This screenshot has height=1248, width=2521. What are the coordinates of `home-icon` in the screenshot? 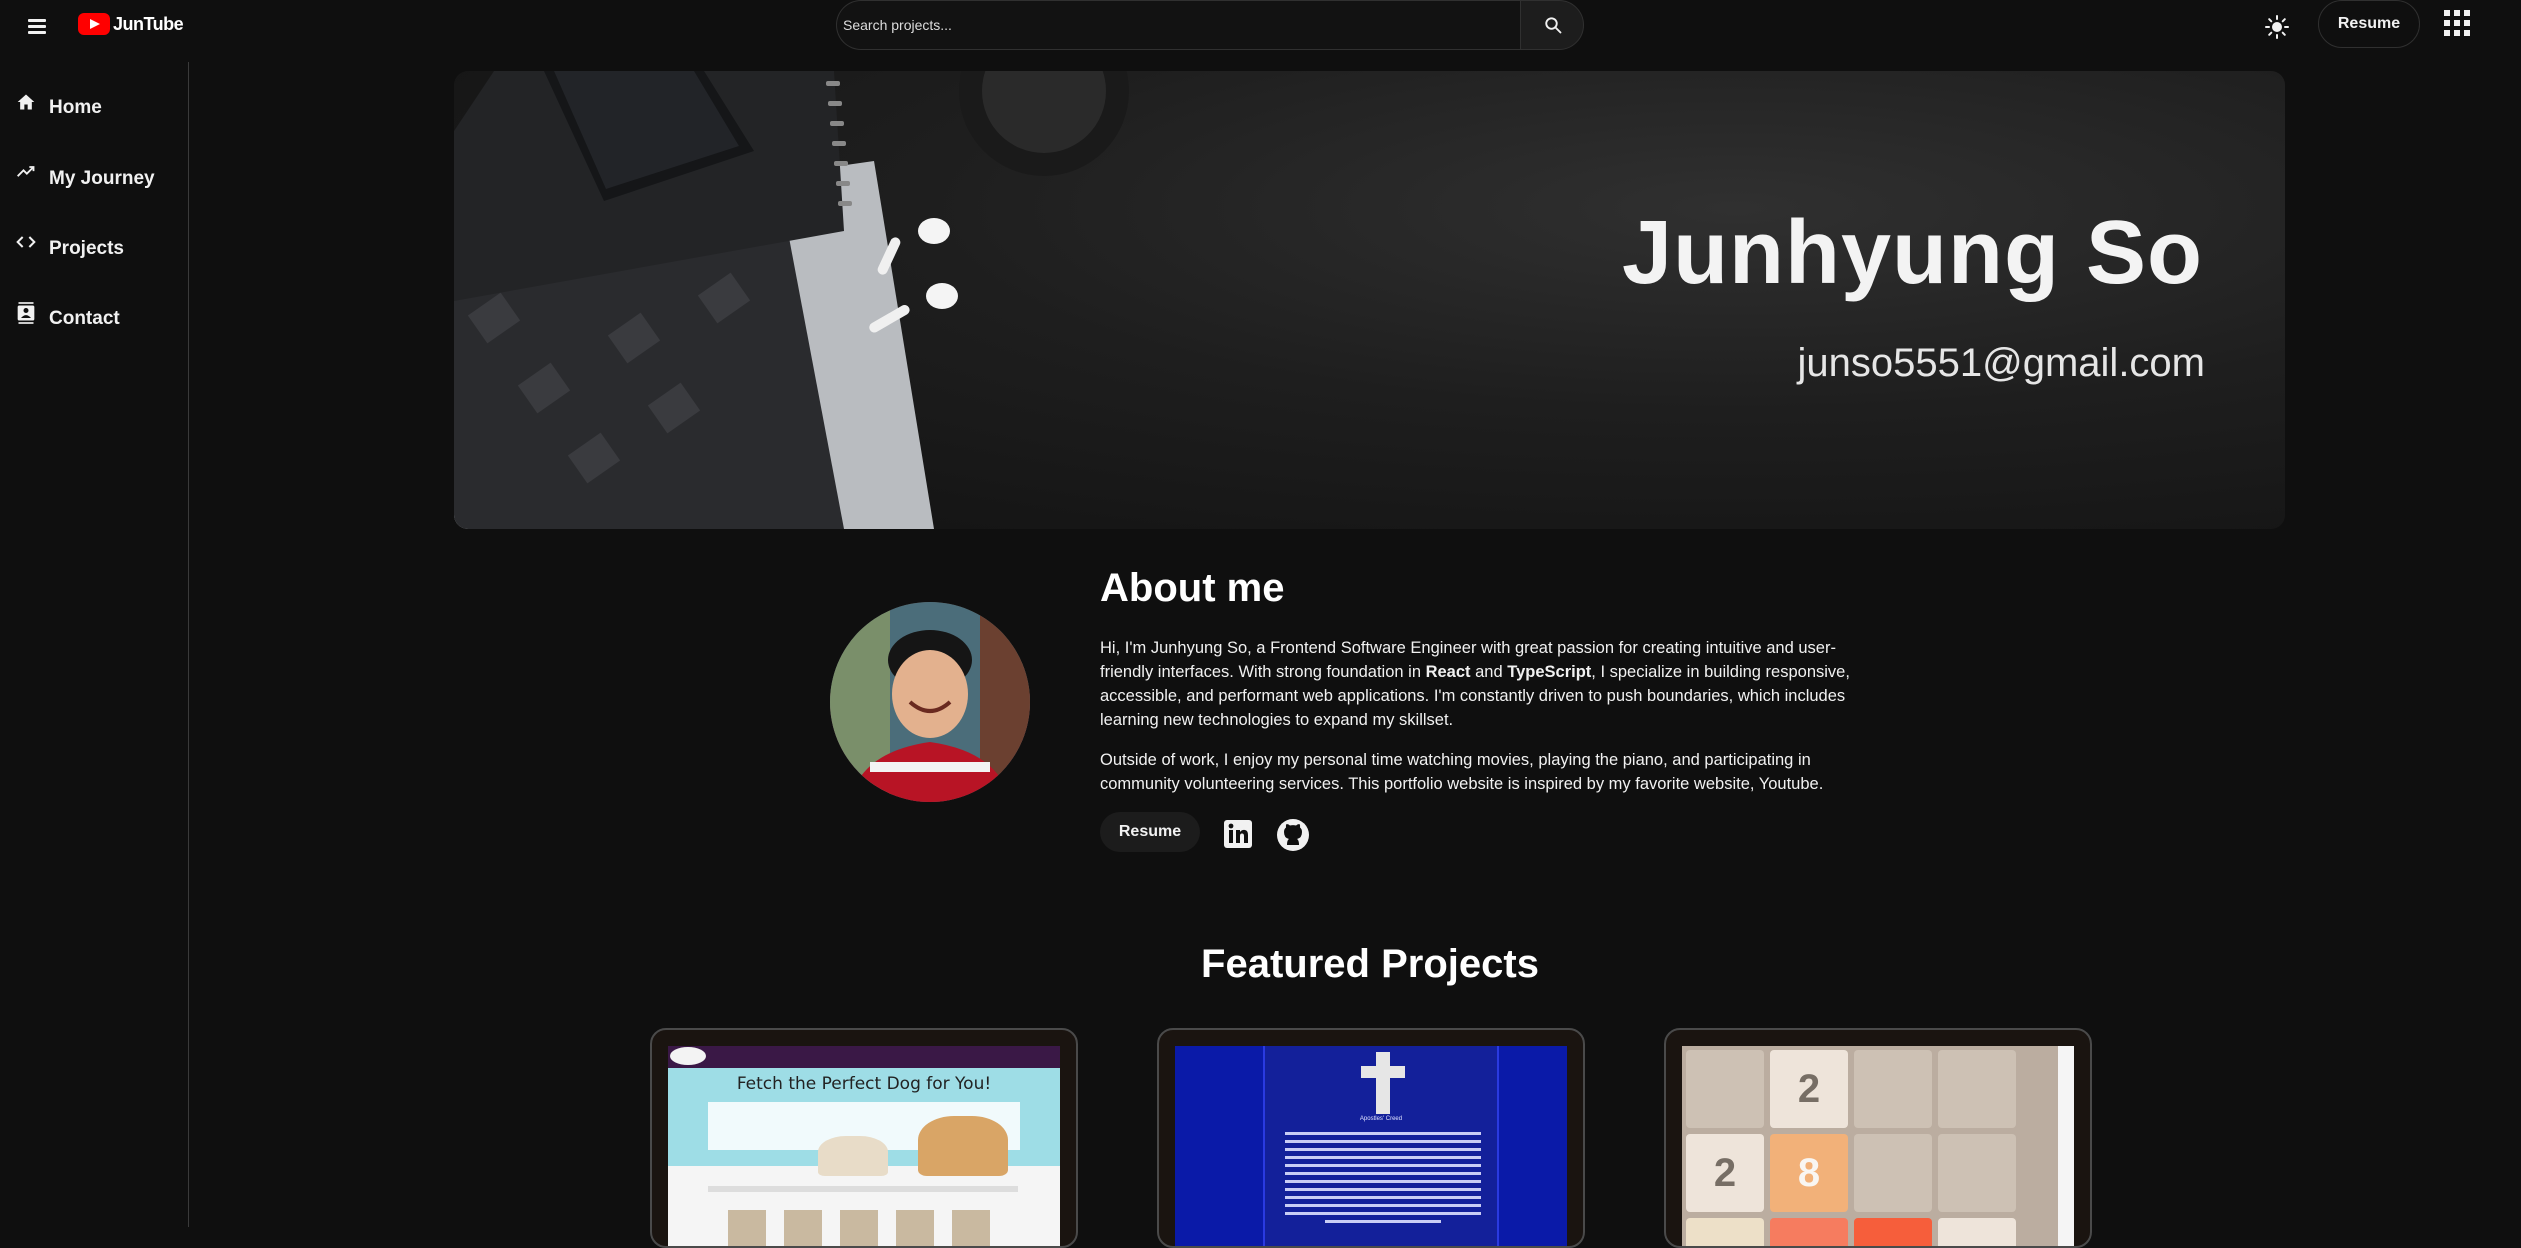 It's located at (26, 102).